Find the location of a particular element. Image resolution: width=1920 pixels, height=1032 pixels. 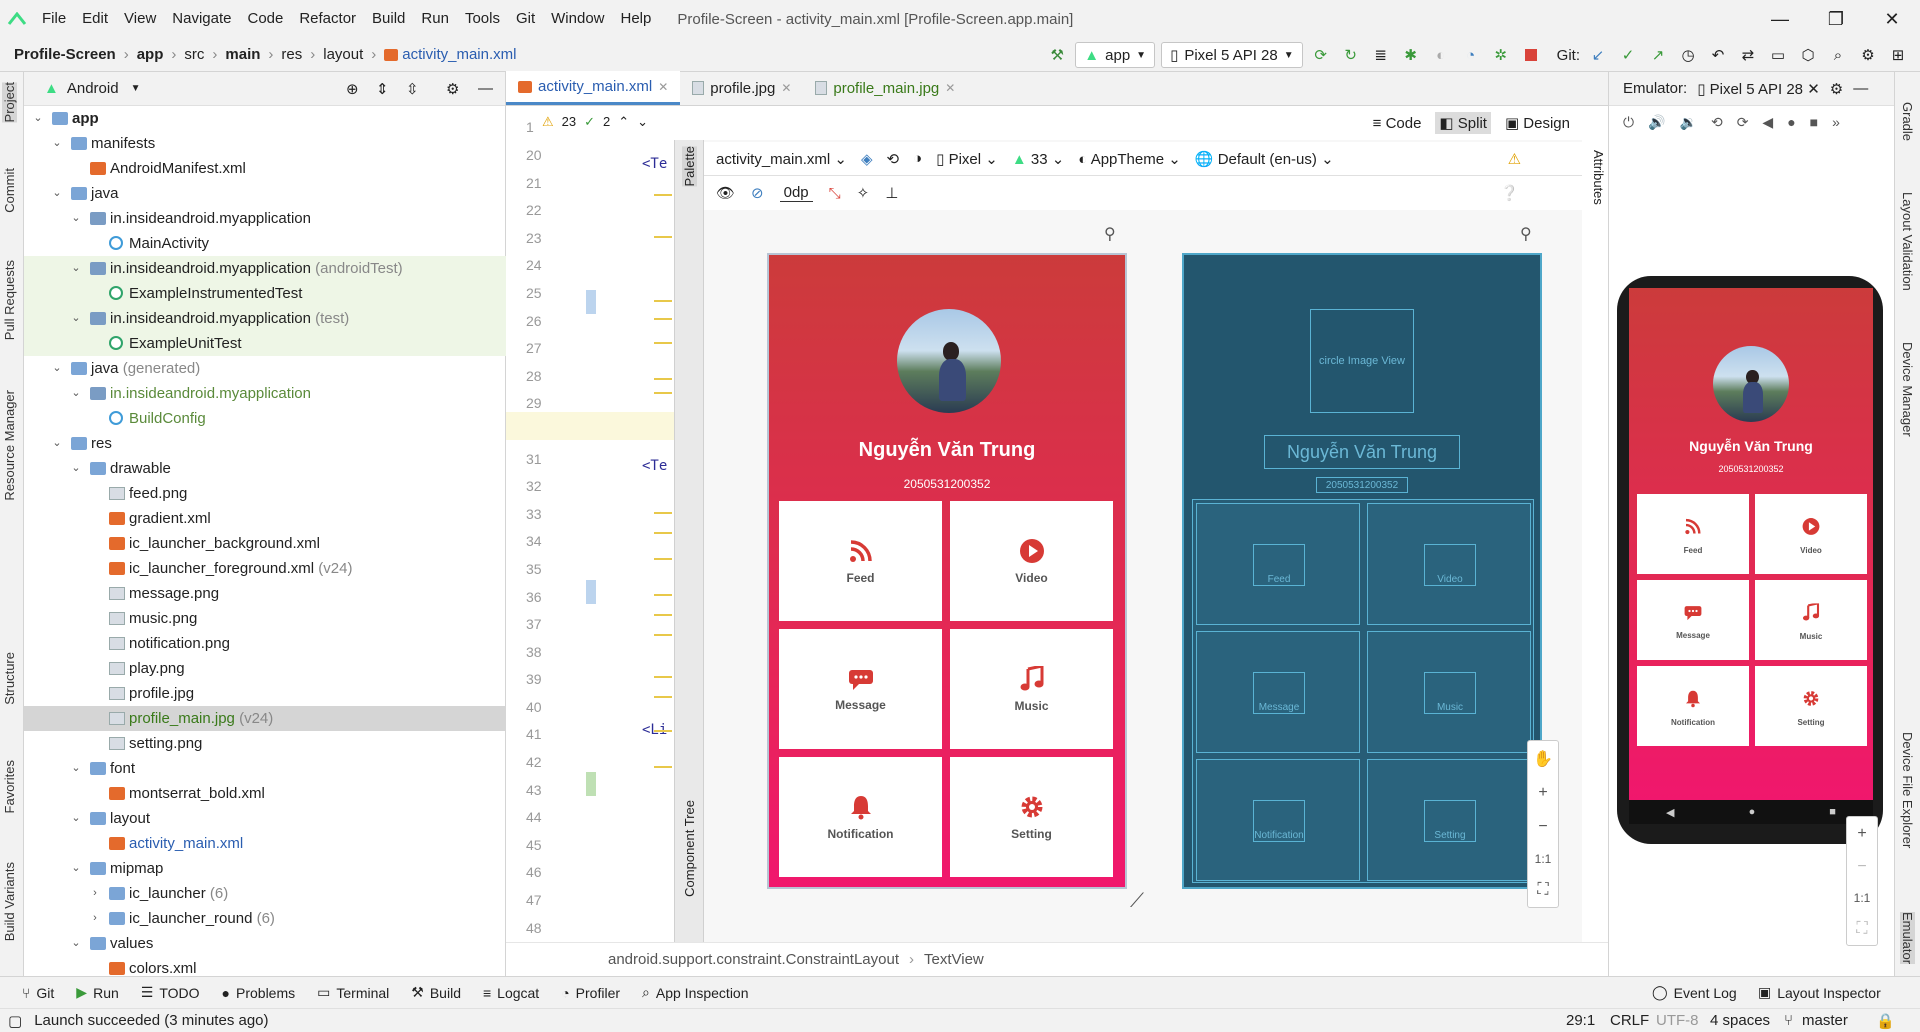

blueprint-card-video: Video is located at coordinates (1449, 564).